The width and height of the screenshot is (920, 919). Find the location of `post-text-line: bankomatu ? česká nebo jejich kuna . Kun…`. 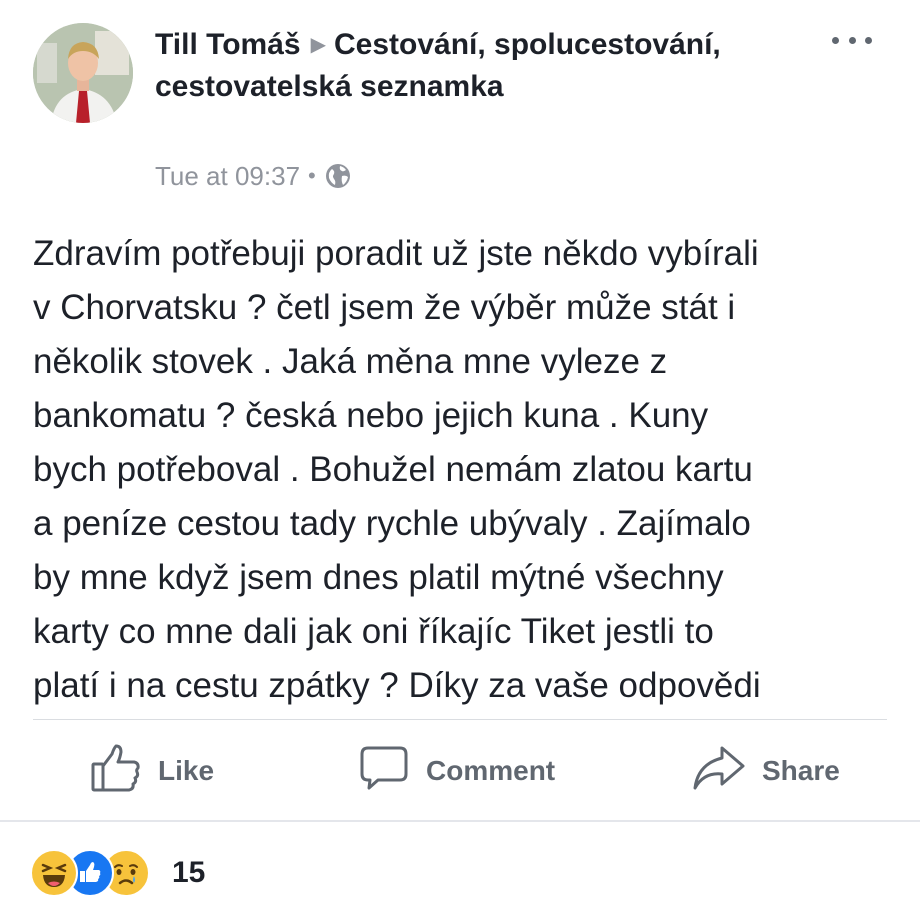

post-text-line: bankomatu ? česká nebo jejich kuna . Kun… is located at coordinates (371, 415).